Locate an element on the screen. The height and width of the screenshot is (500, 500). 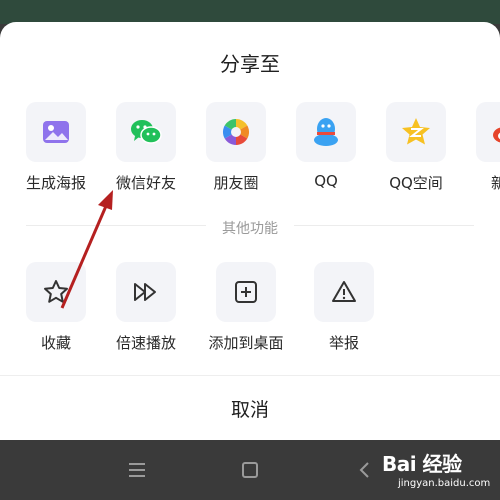
back-icon is located at coordinates (364, 470).